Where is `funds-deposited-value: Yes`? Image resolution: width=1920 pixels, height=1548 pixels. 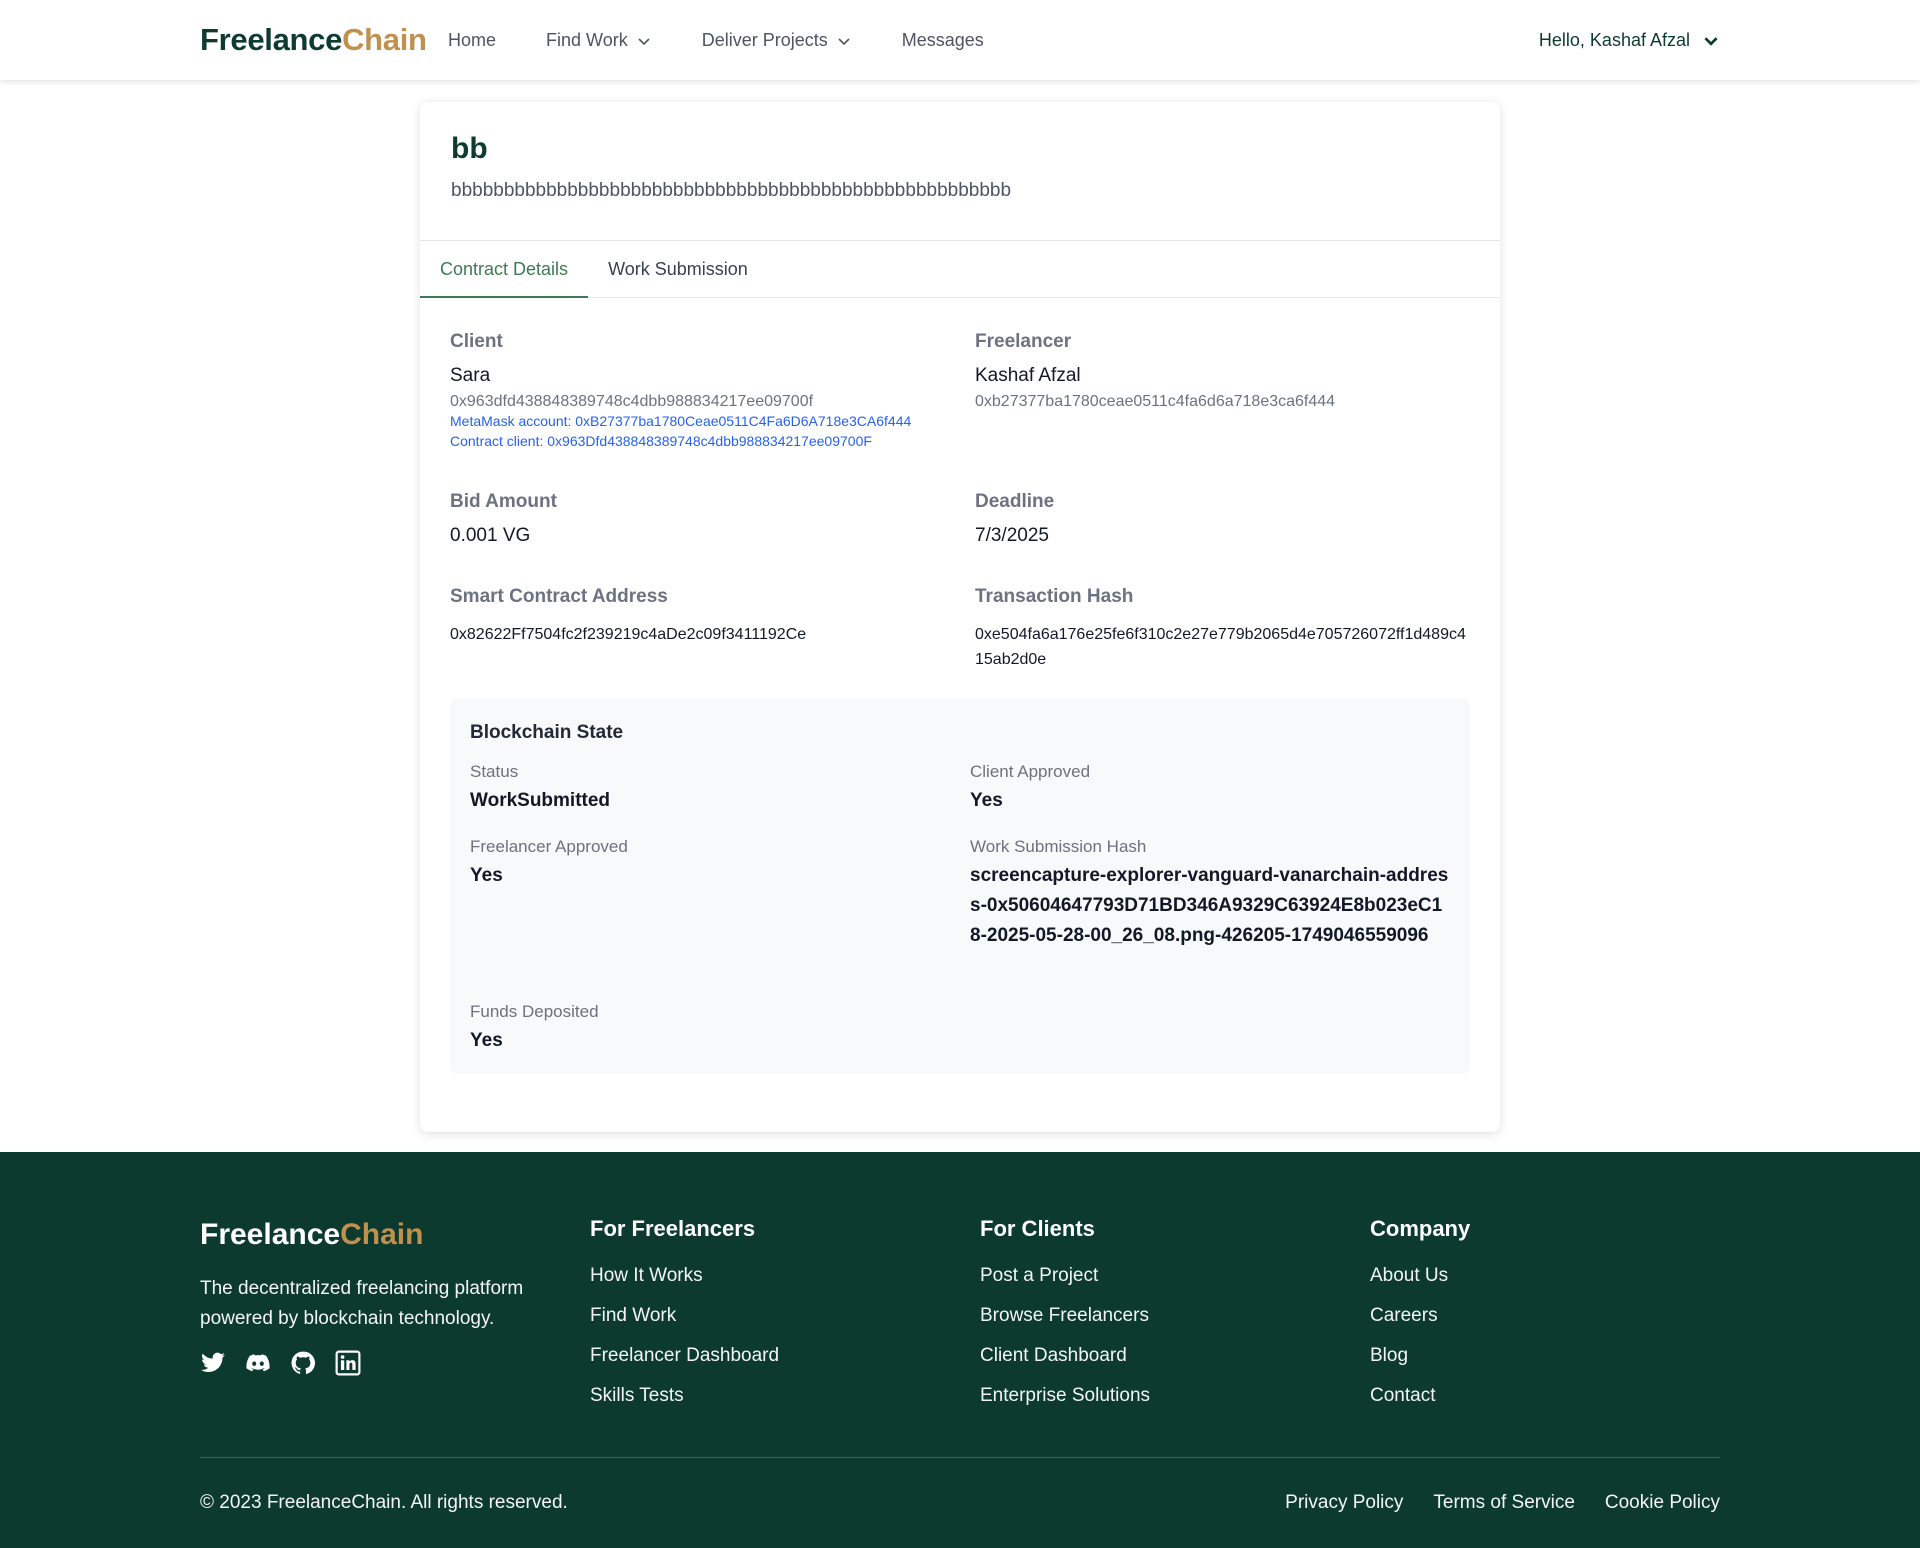
funds-deposited-value: Yes is located at coordinates (486, 1040).